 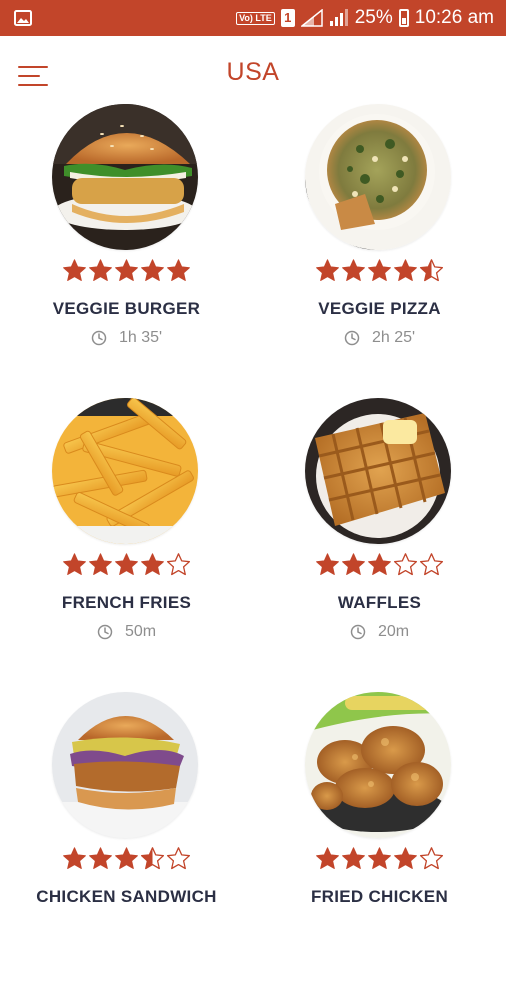 What do you see at coordinates (140, 631) in the screenshot?
I see `recipe-time-value: 50m` at bounding box center [140, 631].